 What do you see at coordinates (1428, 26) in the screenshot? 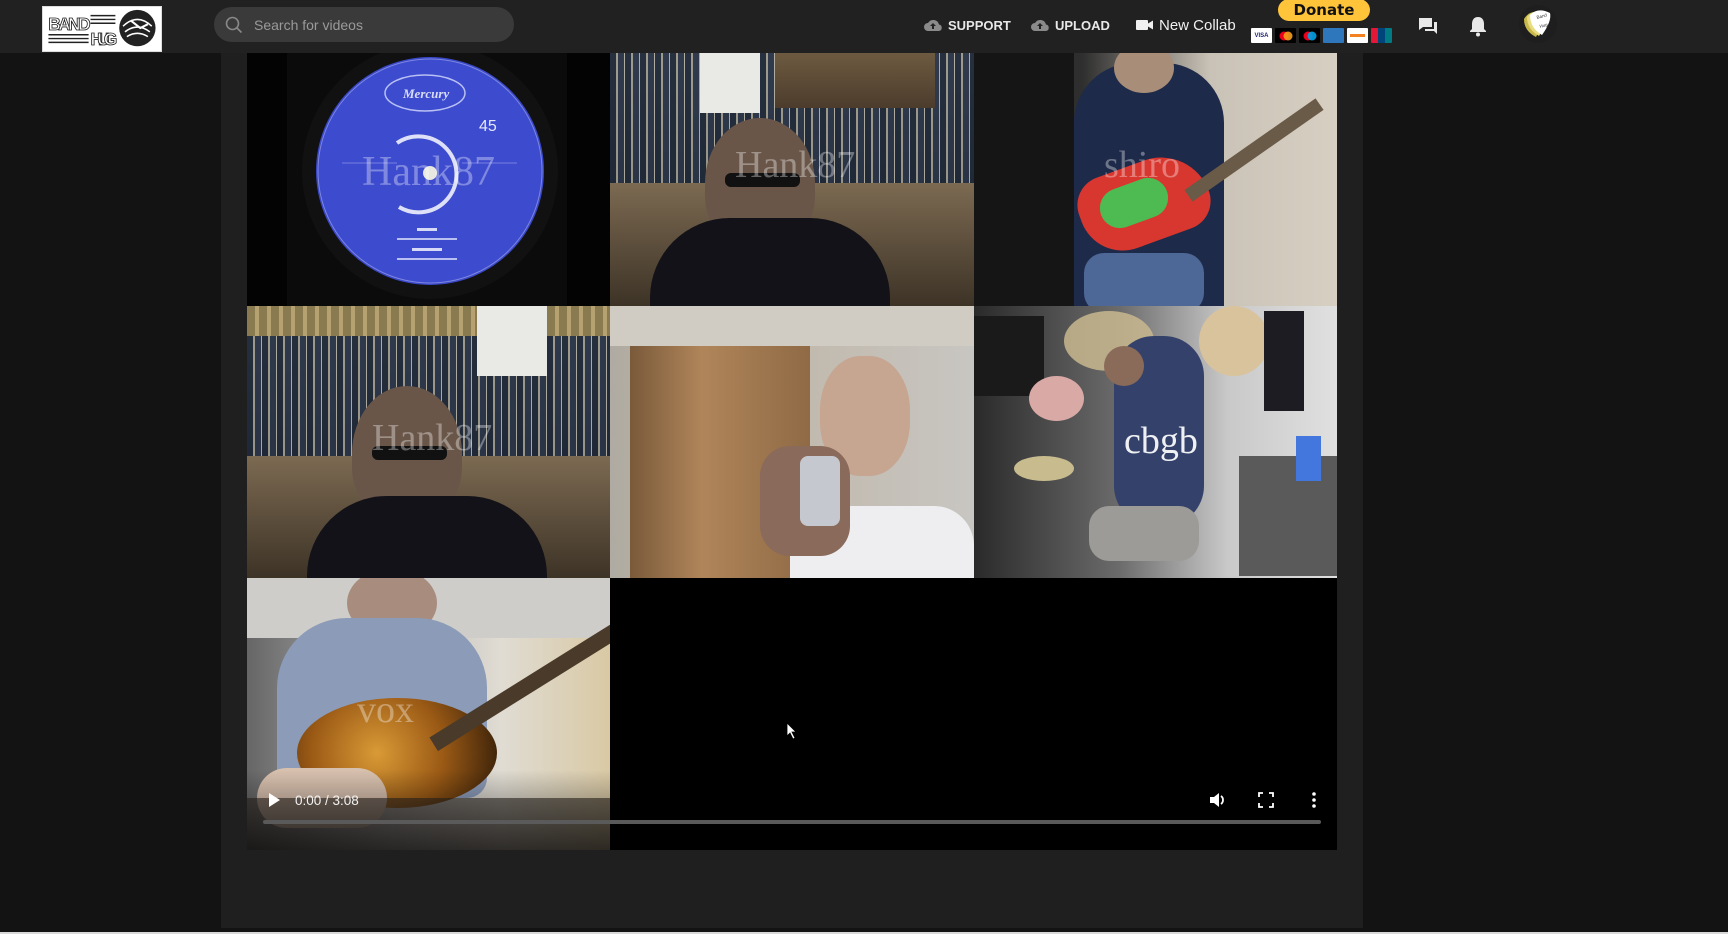
I see `chat-icon` at bounding box center [1428, 26].